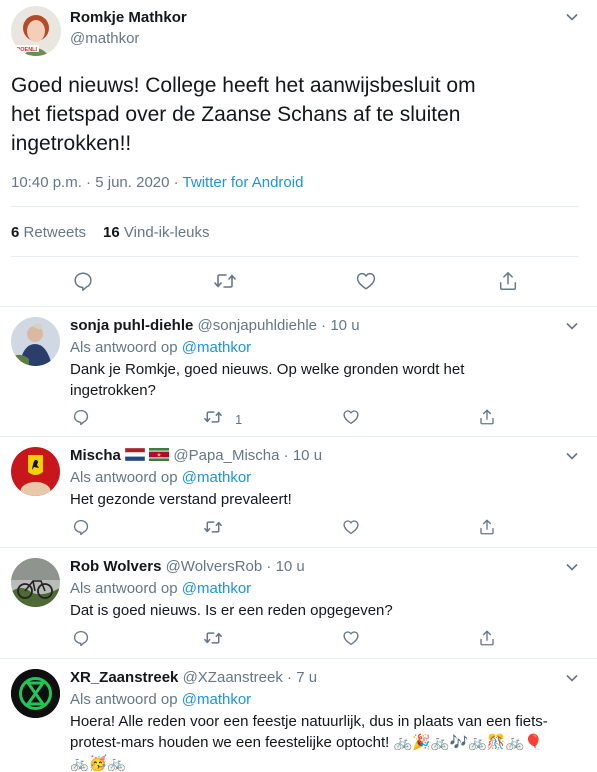 Image resolution: width=597 pixels, height=772 pixels. I want to click on likes-stat: 16 Vind-ik-leuks, so click(156, 232).